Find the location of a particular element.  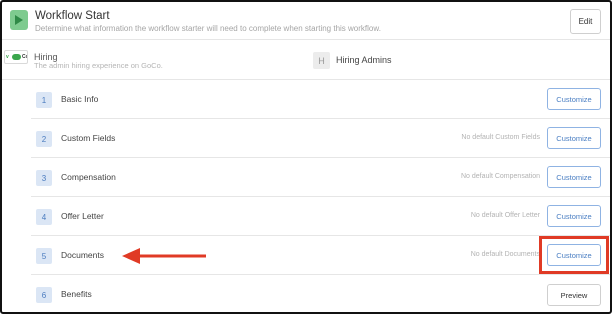

step-label: Basic Info is located at coordinates (80, 99).